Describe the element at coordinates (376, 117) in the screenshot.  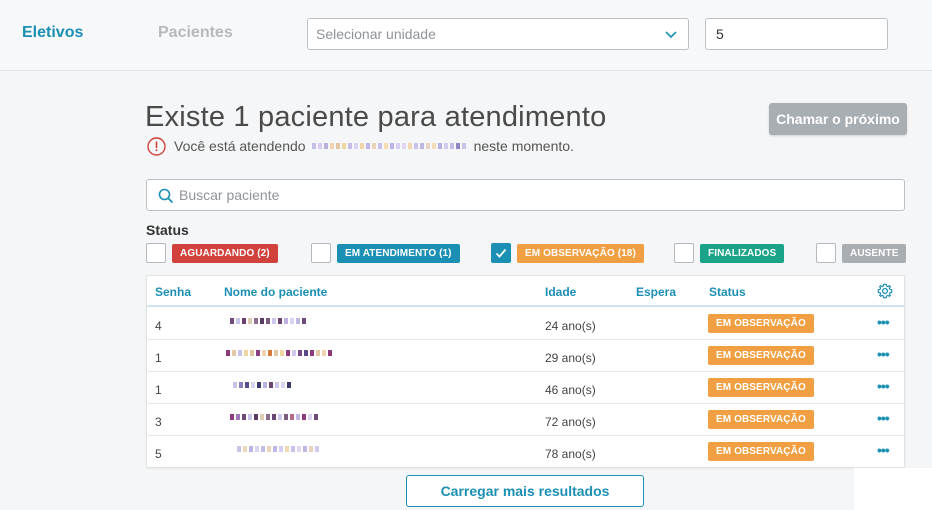
I see `page-title: Existe 1 paciente para atendimento` at that location.